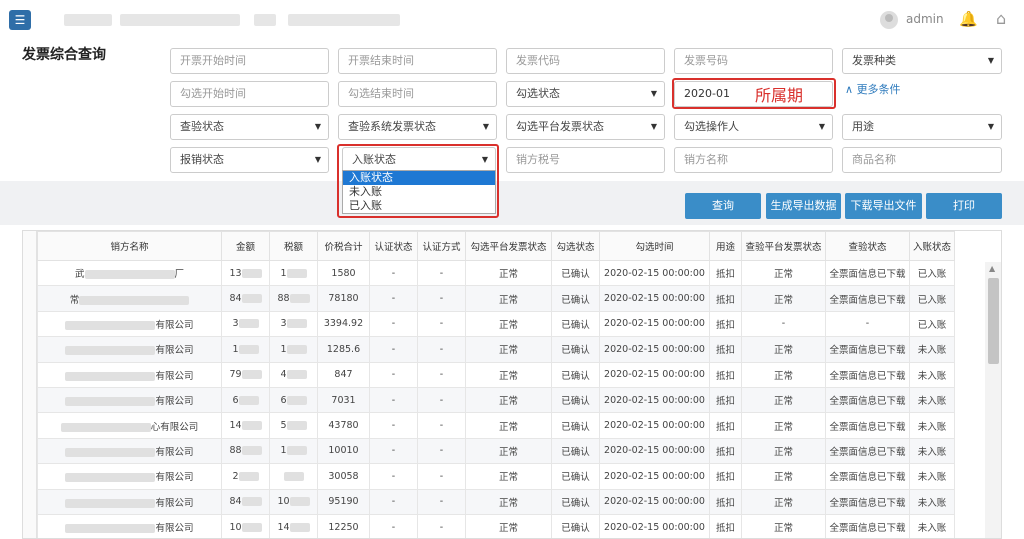 The image size is (1024, 539). What do you see at coordinates (585, 127) in the screenshot?
I see `check-platform-status-select: 勾选平台发票状态 ▼` at bounding box center [585, 127].